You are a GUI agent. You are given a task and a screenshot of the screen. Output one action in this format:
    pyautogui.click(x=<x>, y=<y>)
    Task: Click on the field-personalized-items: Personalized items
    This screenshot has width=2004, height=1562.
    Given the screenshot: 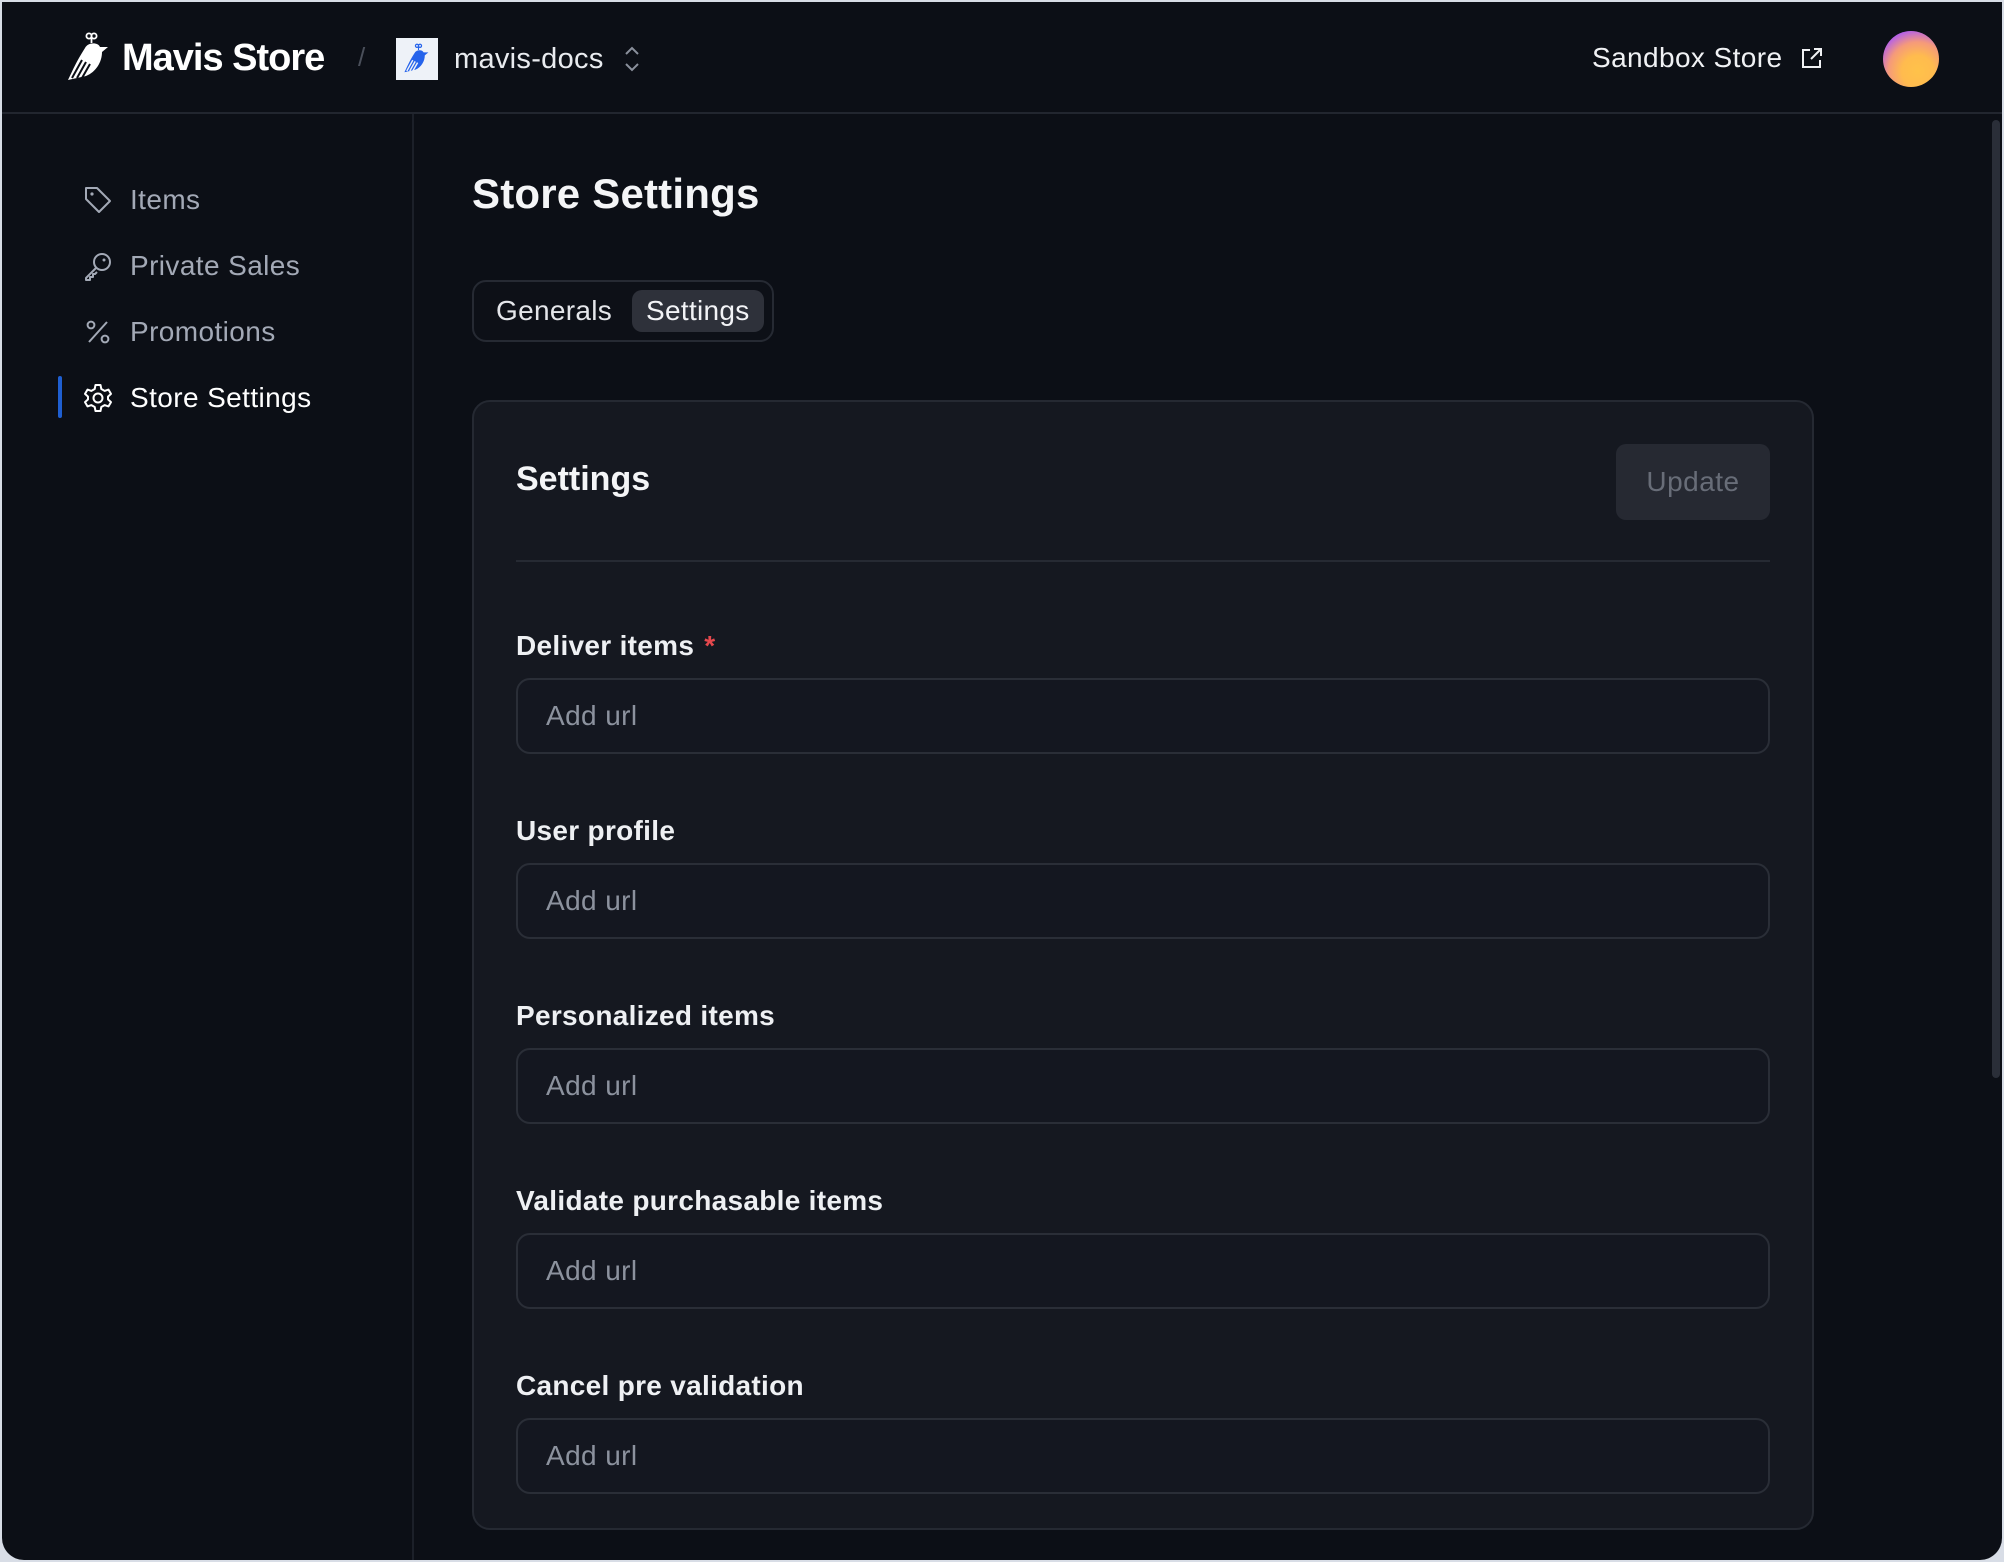 What is the action you would take?
    pyautogui.click(x=1143, y=1060)
    